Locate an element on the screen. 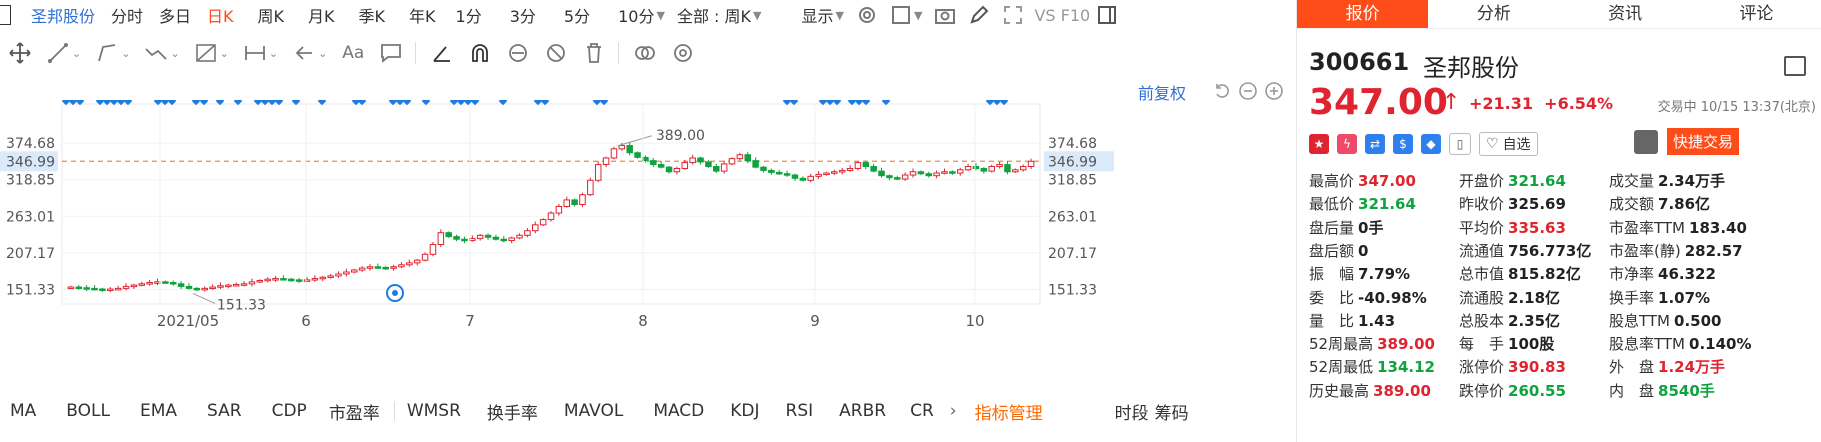 Image resolution: width=1821 pixels, height=442 pixels. period-year-k: 年K is located at coordinates (422, 15).